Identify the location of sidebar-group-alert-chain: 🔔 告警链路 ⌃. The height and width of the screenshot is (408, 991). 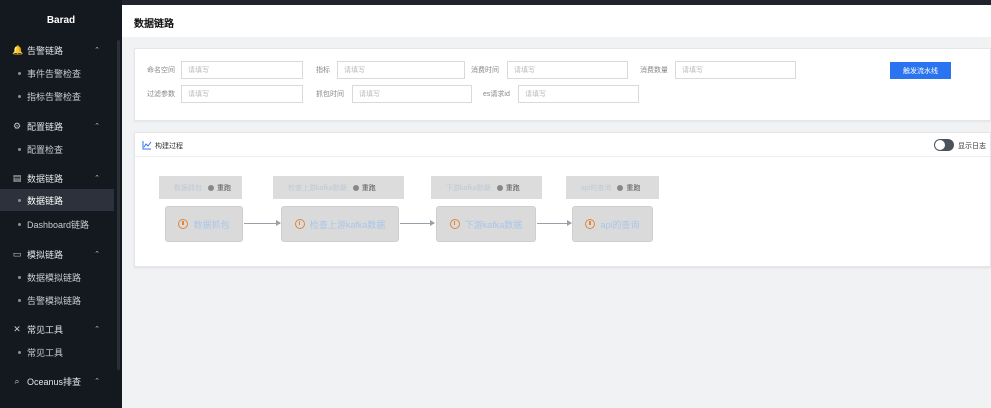
(57, 50).